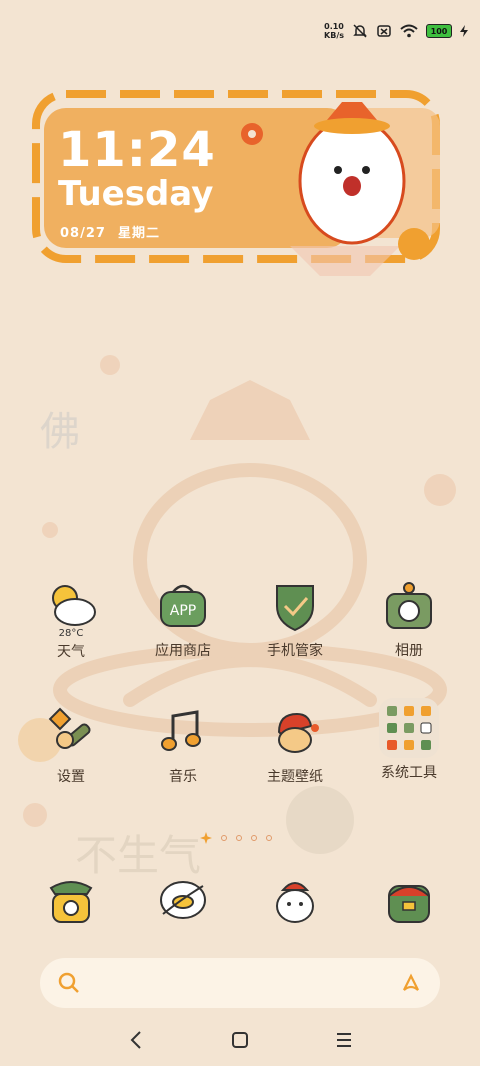 The image size is (480, 1066). What do you see at coordinates (71, 652) in the screenshot?
I see `app-label: 天气` at bounding box center [71, 652].